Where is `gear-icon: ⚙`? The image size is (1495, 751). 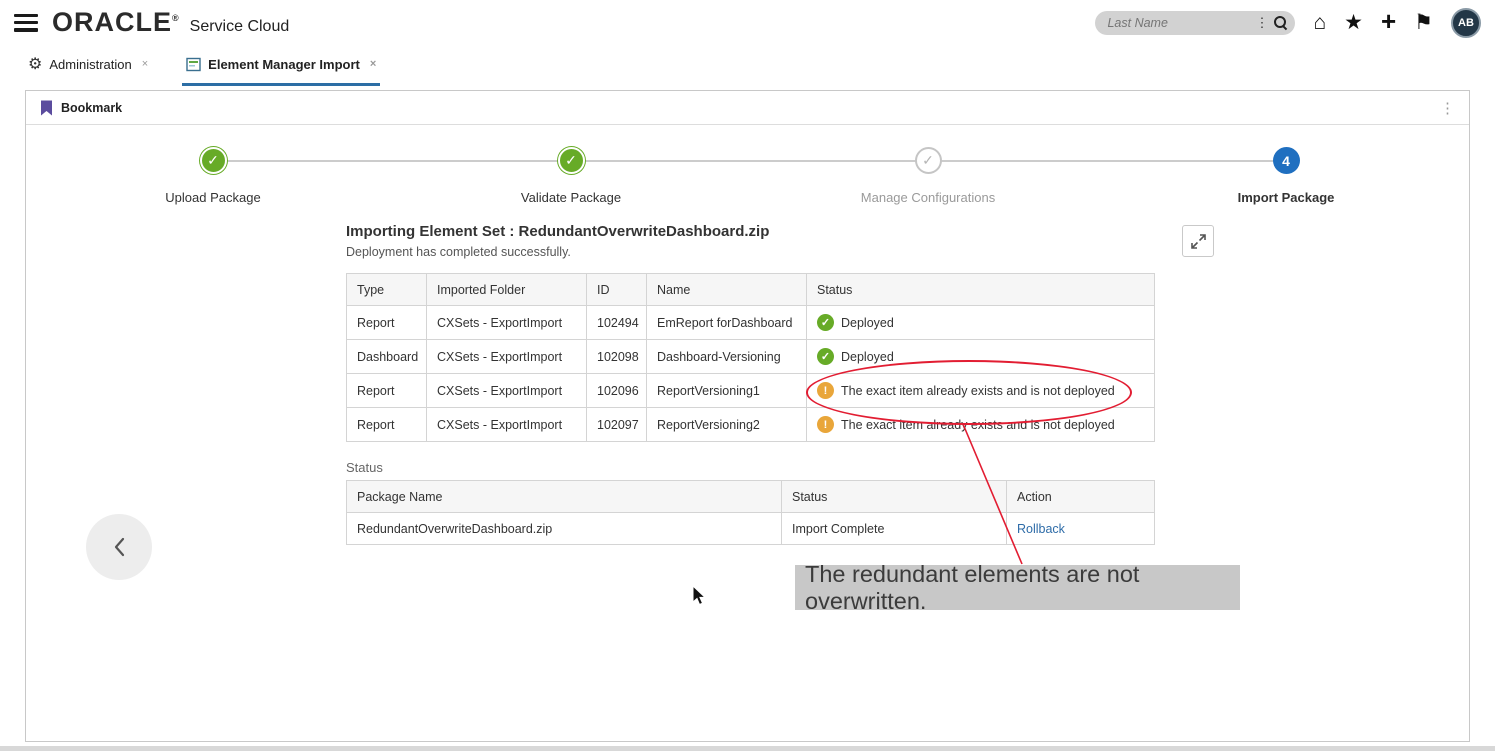 gear-icon: ⚙ is located at coordinates (35, 64).